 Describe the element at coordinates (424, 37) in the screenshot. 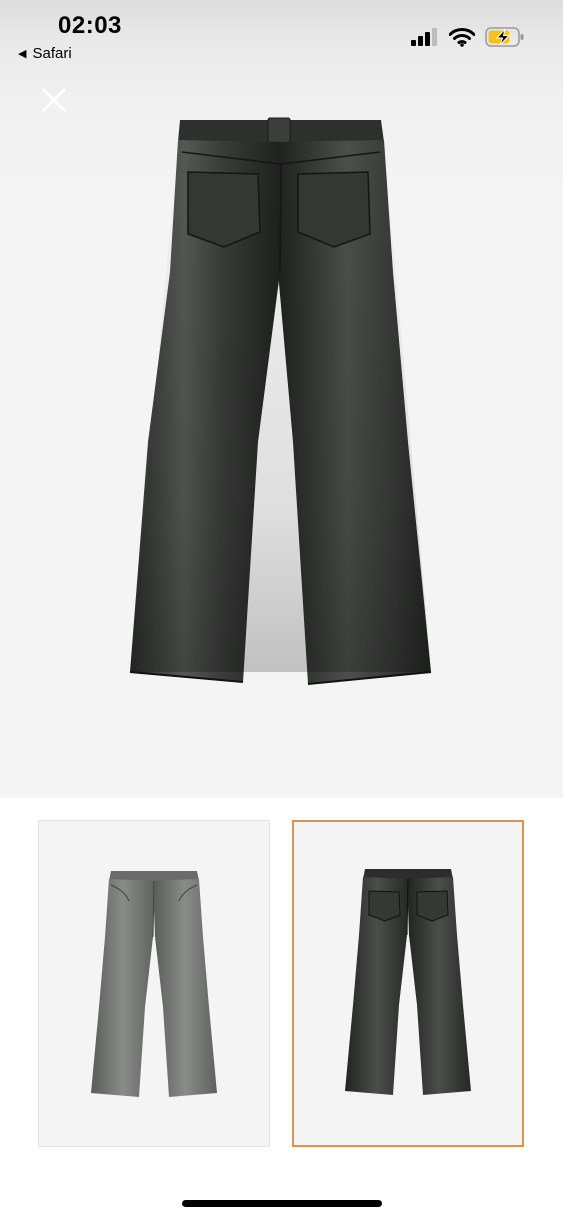

I see `cellular-signal-icon` at that location.